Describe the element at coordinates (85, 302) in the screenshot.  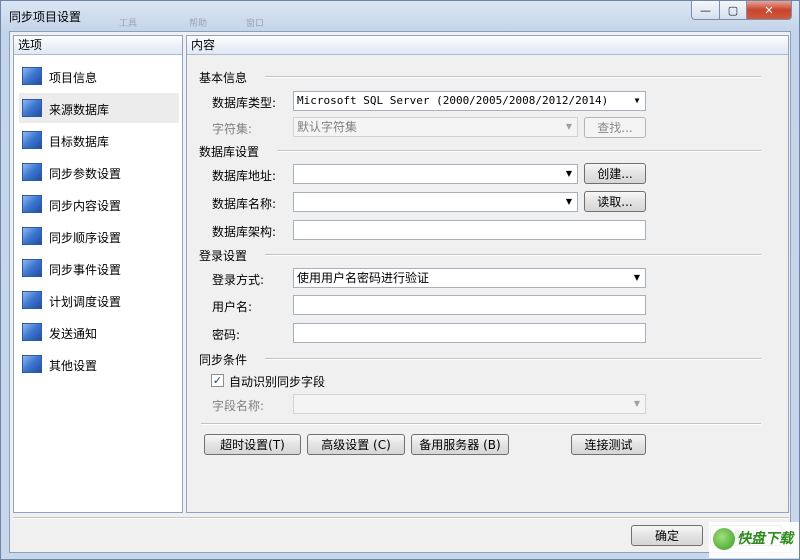
I see `nav-item-label: 计划调度设置` at that location.